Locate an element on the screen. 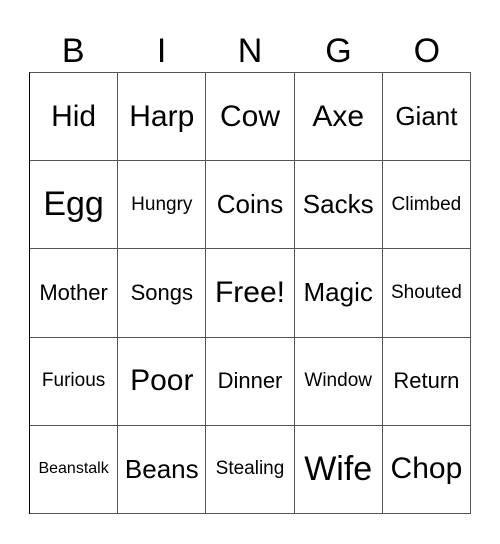 The image size is (500, 544). cell: Hid is located at coordinates (74, 117).